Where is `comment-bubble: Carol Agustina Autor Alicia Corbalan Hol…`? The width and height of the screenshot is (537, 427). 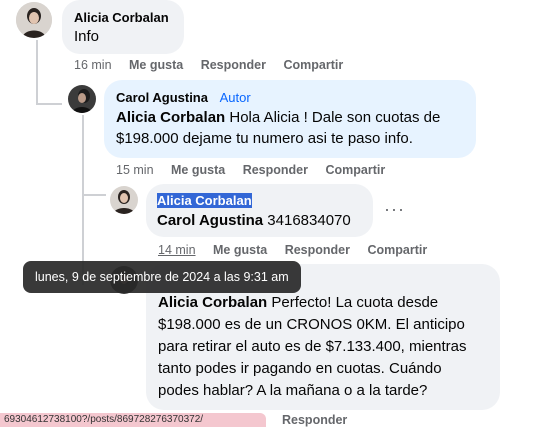 comment-bubble: Carol Agustina Autor Alicia Corbalan Hol… is located at coordinates (290, 119).